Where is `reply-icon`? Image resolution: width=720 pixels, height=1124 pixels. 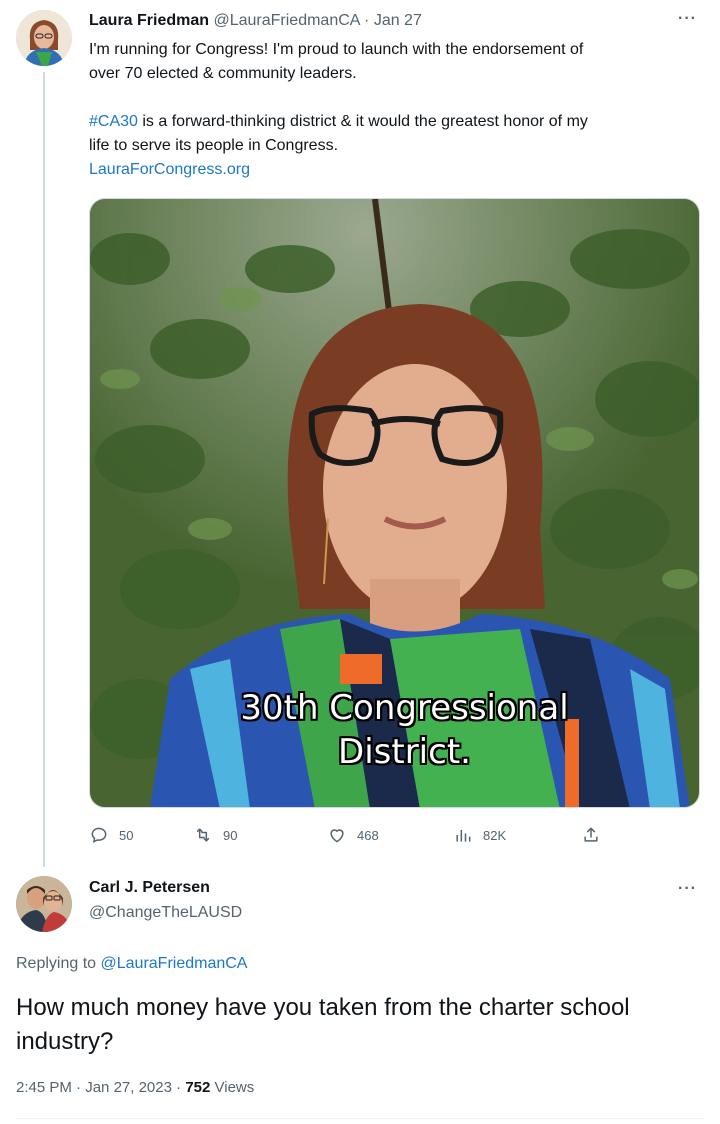
reply-icon is located at coordinates (99, 835).